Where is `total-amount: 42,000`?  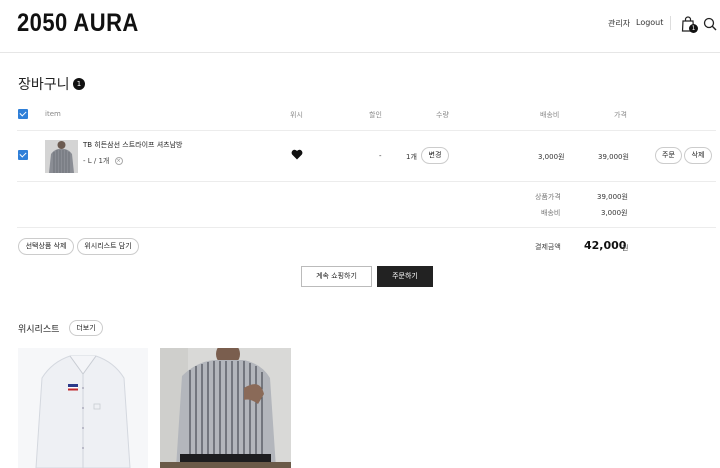
total-amount: 42,000 is located at coordinates (605, 245).